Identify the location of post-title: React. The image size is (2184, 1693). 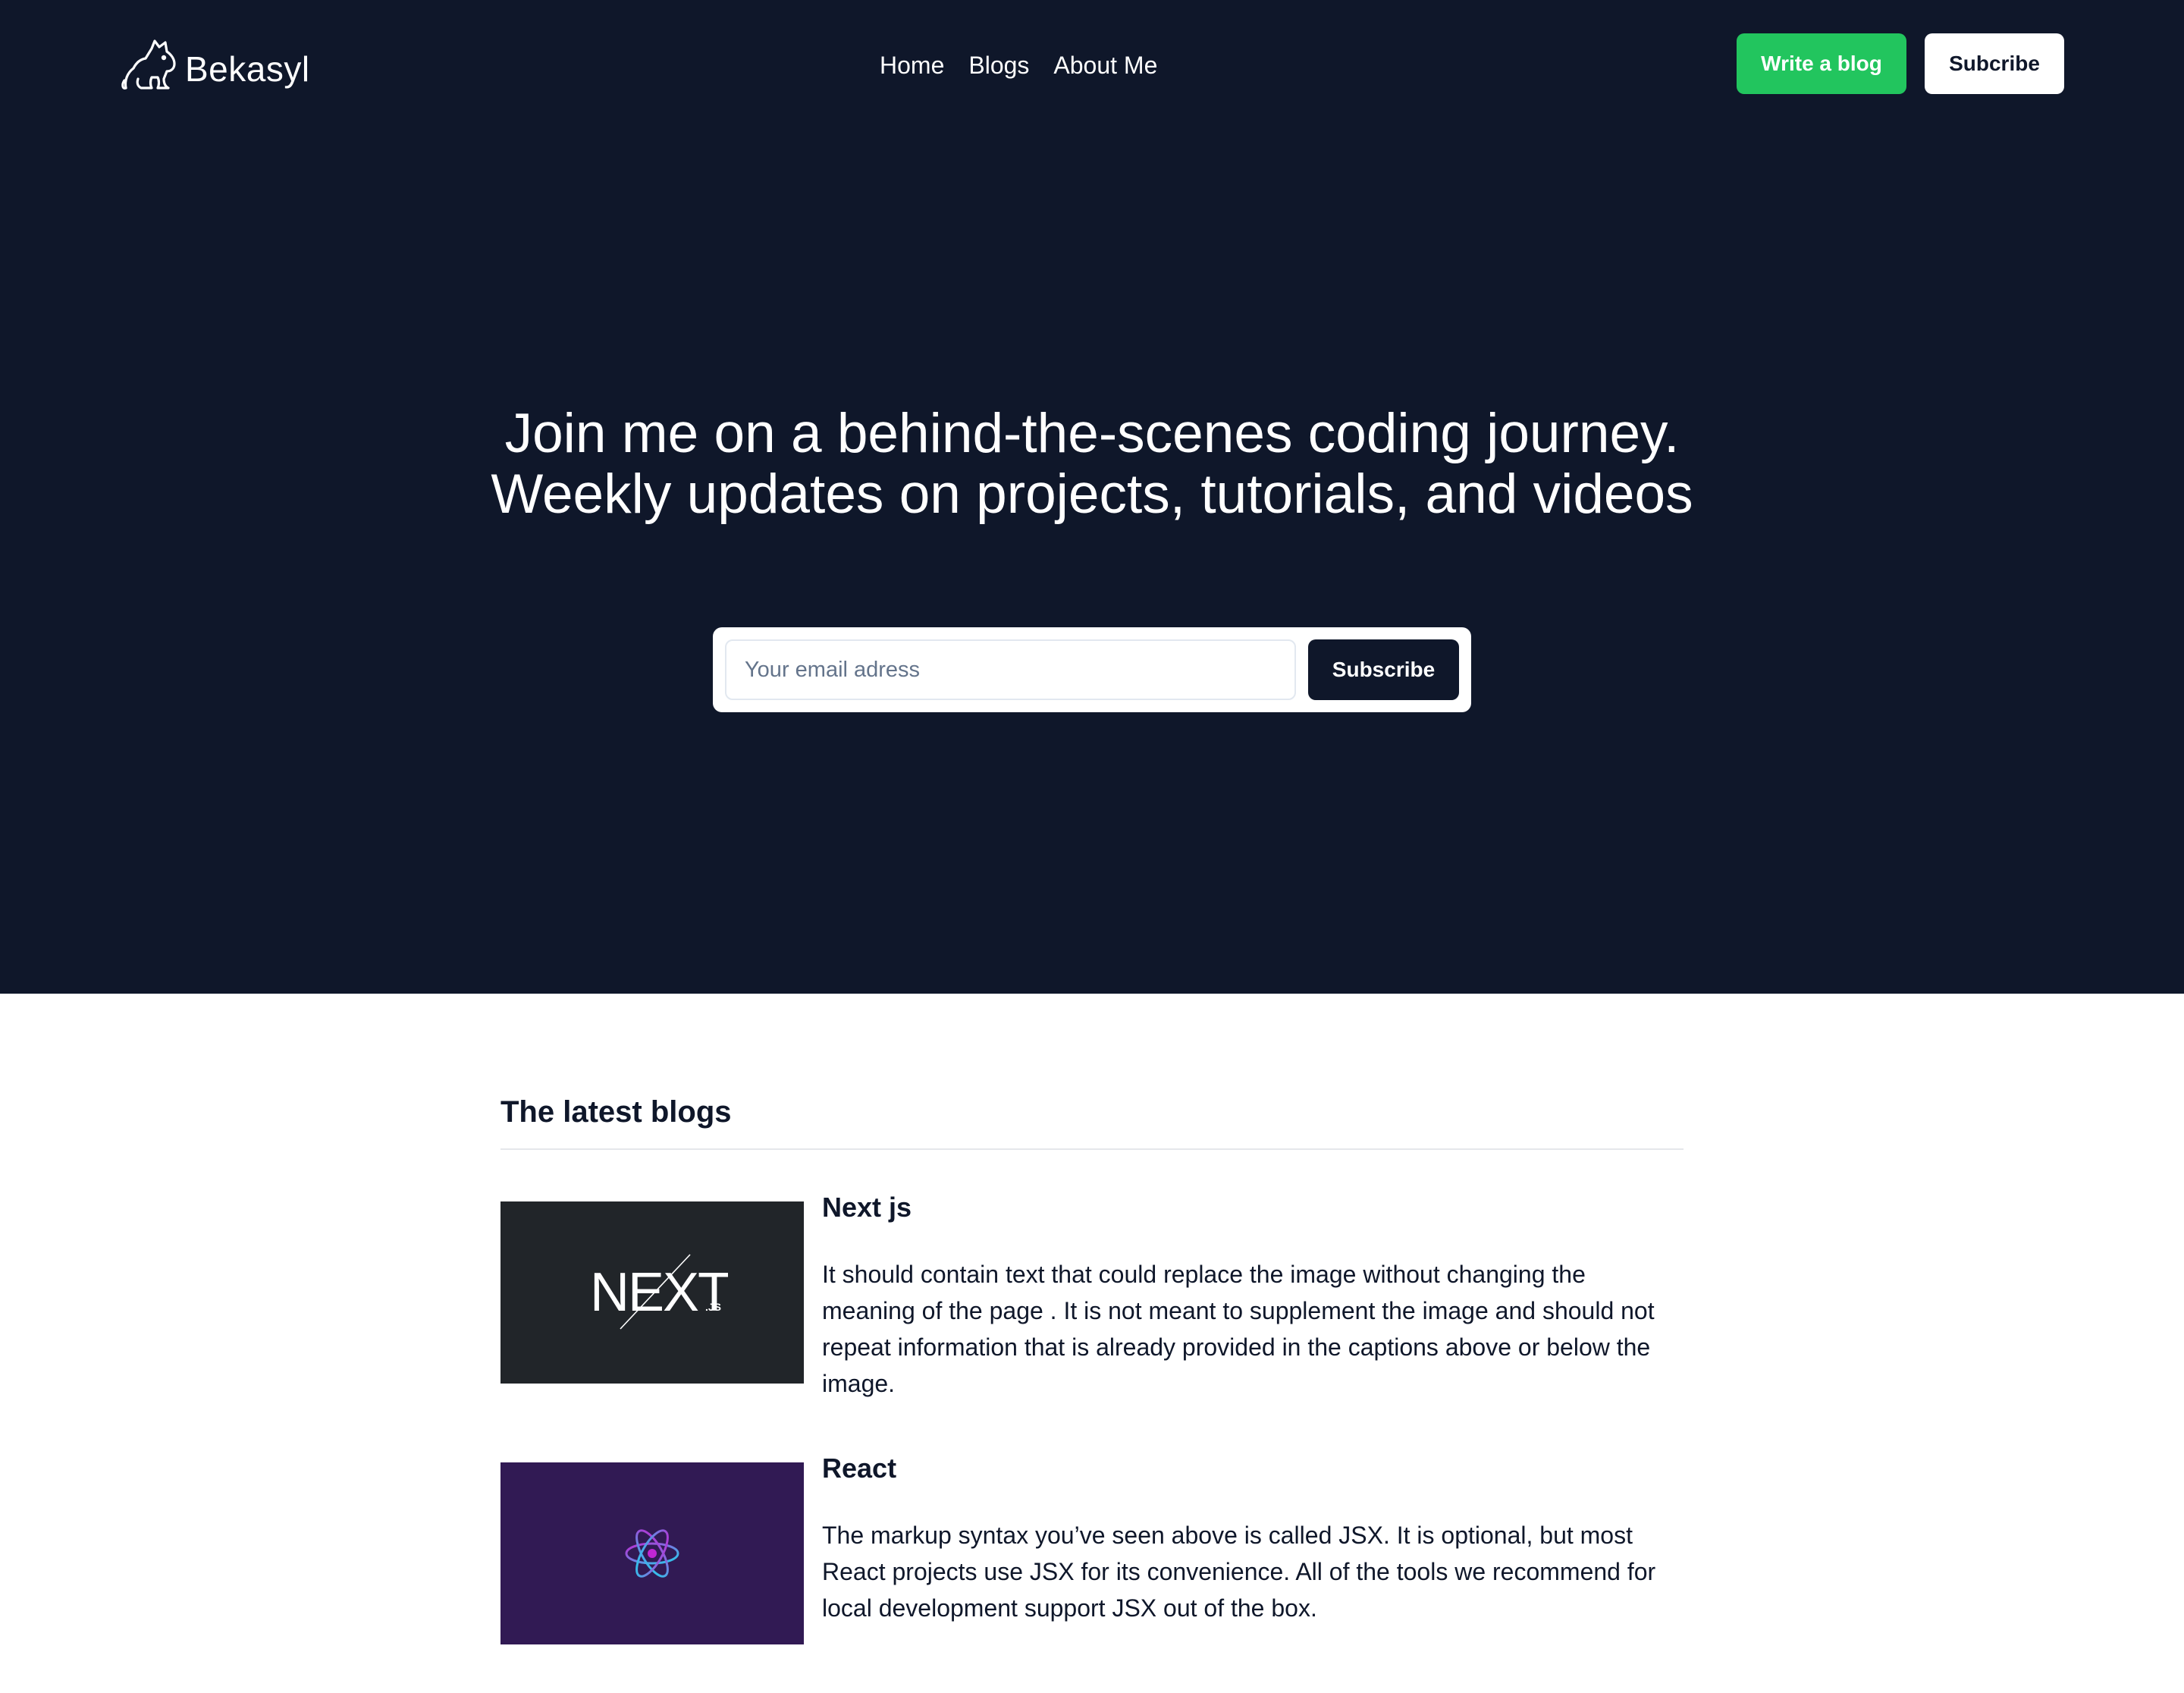
(1253, 1468).